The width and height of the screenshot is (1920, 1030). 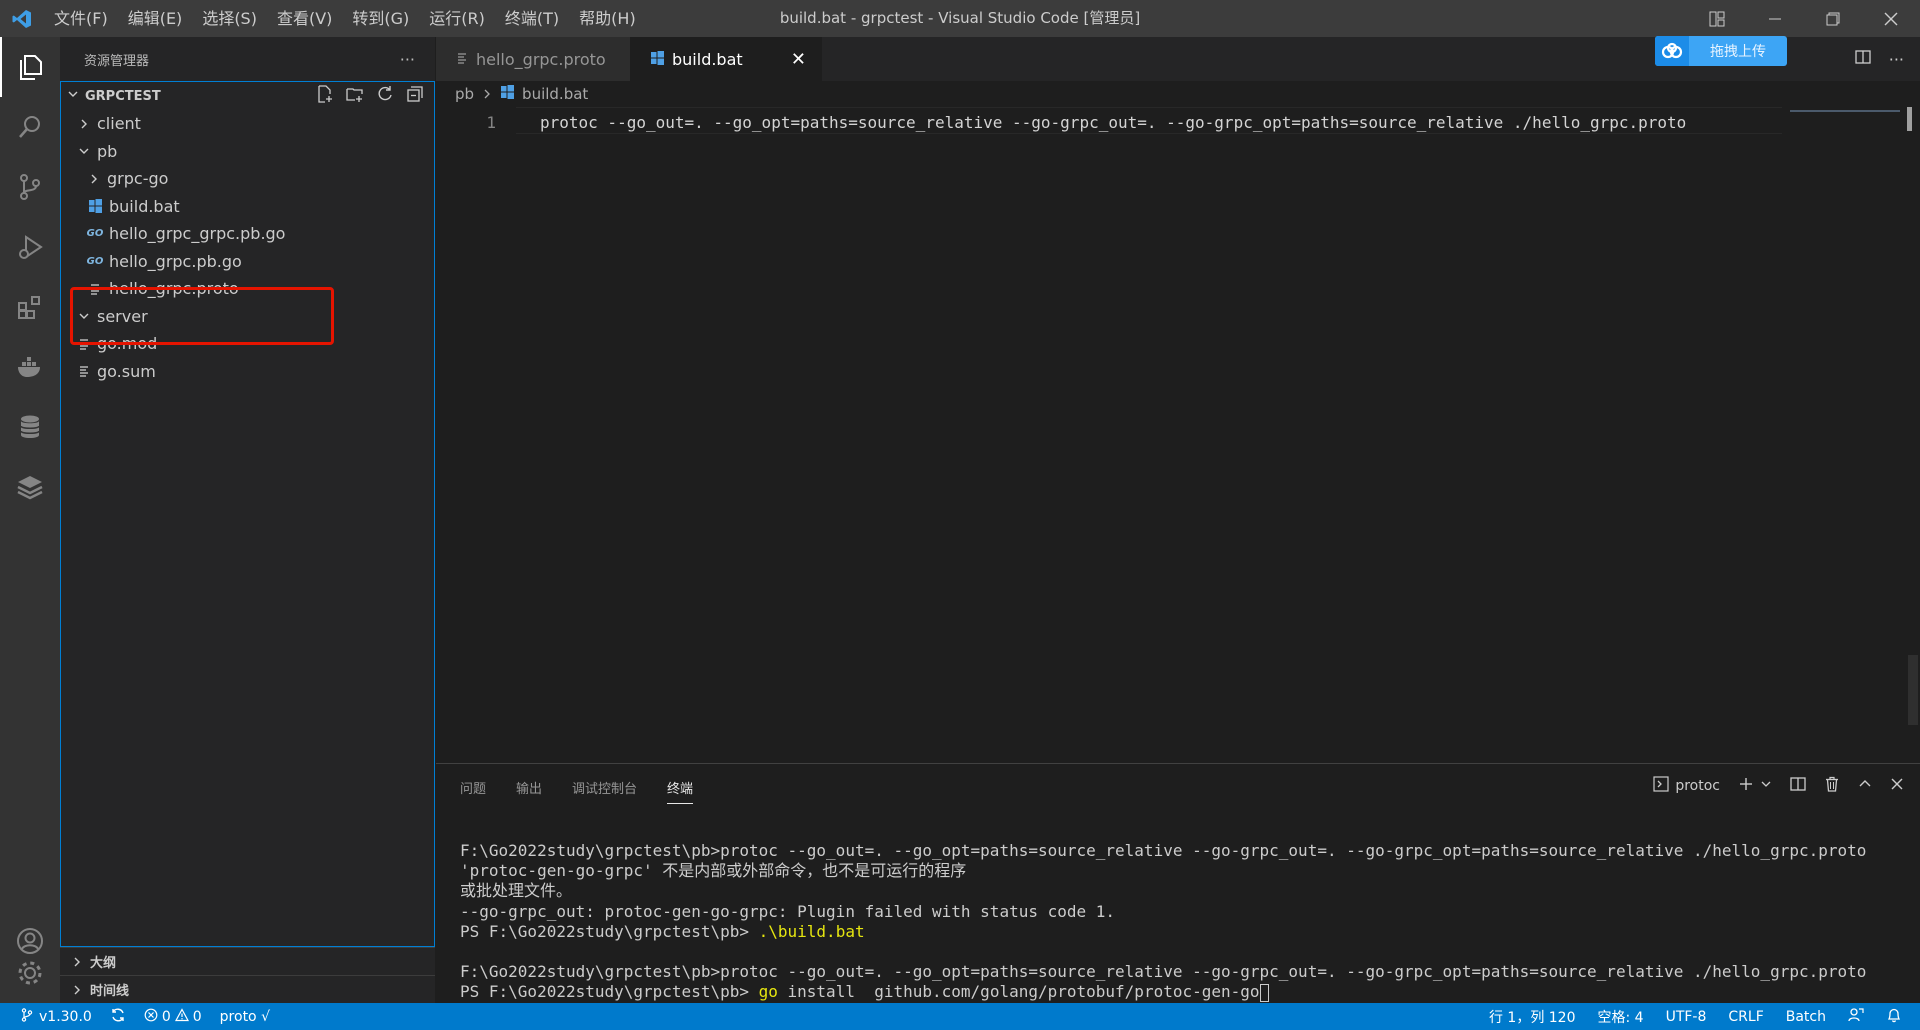 I want to click on drag-upload-button: 拖拽上传, so click(x=1721, y=51).